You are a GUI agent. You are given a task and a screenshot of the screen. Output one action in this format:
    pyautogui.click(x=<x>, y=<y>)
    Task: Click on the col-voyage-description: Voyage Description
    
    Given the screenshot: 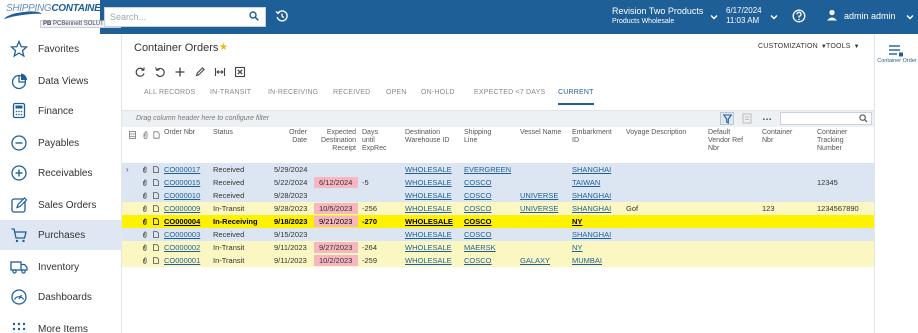 What is the action you would take?
    pyautogui.click(x=656, y=133)
    